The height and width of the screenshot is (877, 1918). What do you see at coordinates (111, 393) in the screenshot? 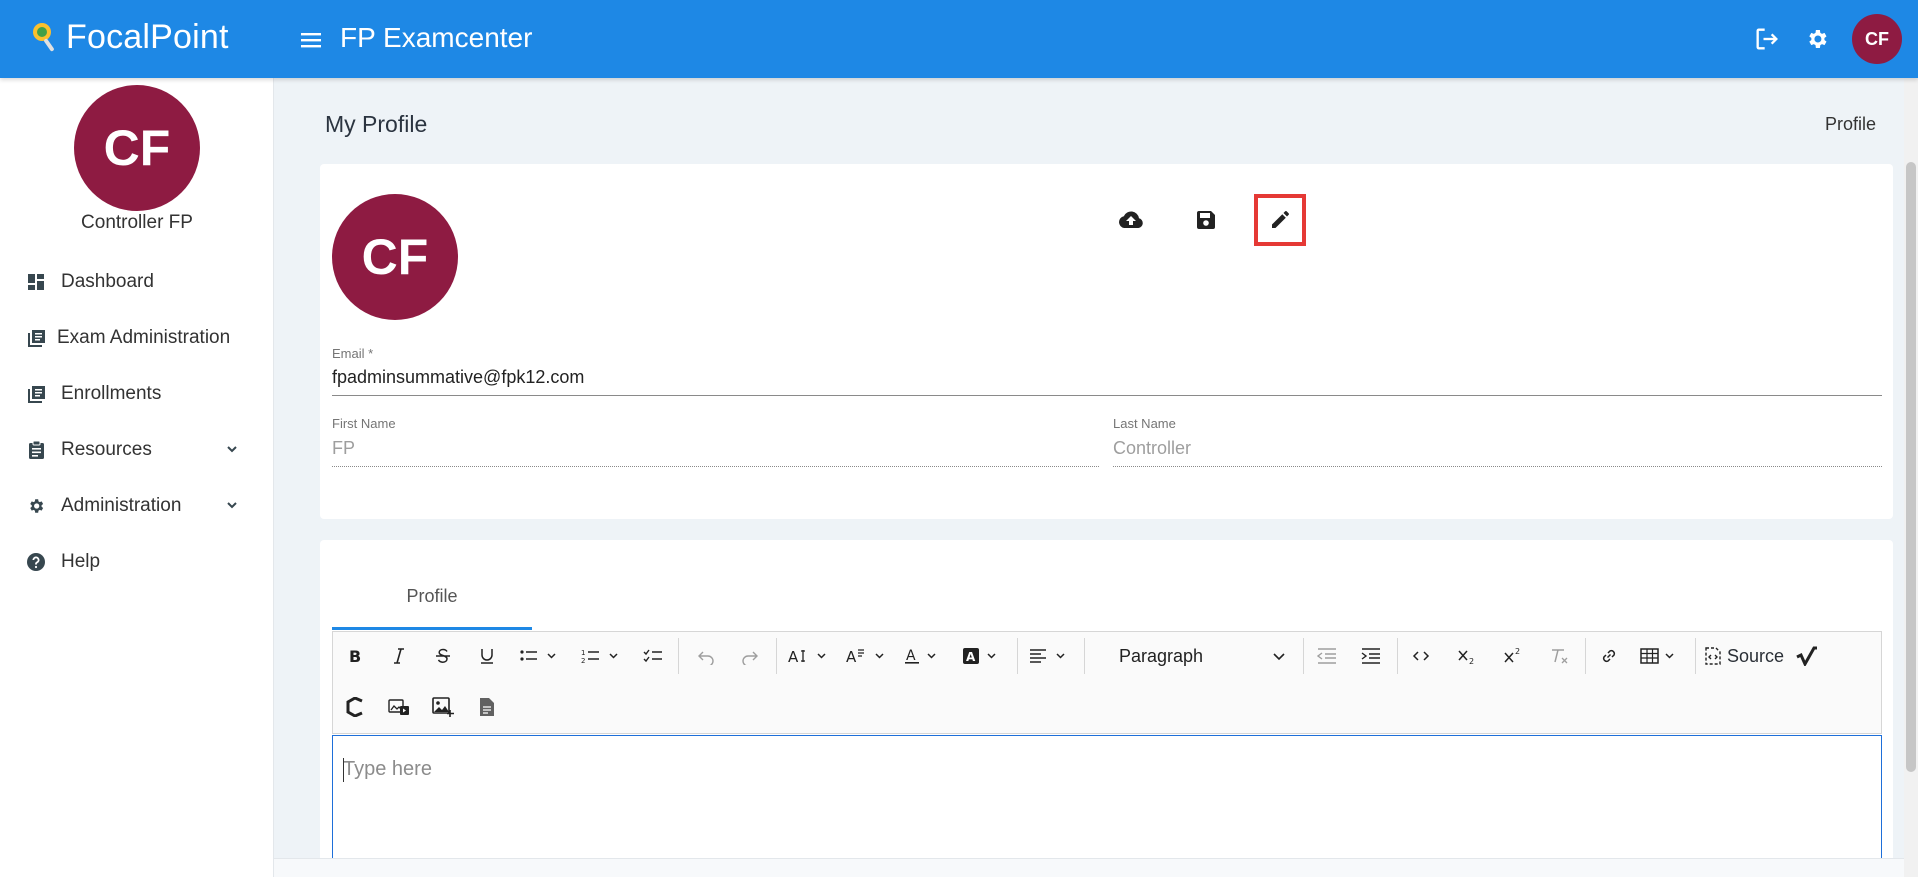
I see `sidebar-item-label: Enrollments` at bounding box center [111, 393].